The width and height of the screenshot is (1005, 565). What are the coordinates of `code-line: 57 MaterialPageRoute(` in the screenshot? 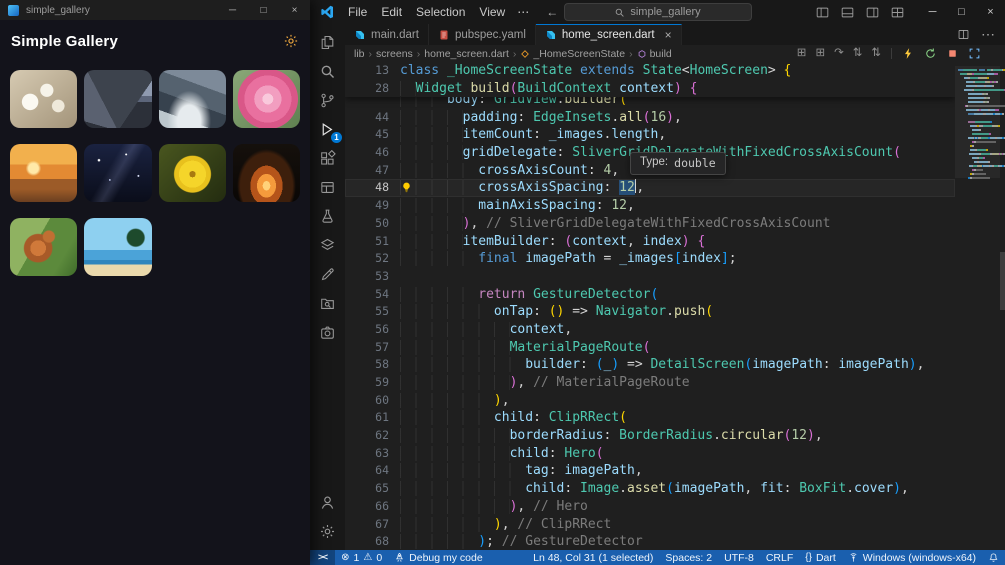 It's located at (650, 348).